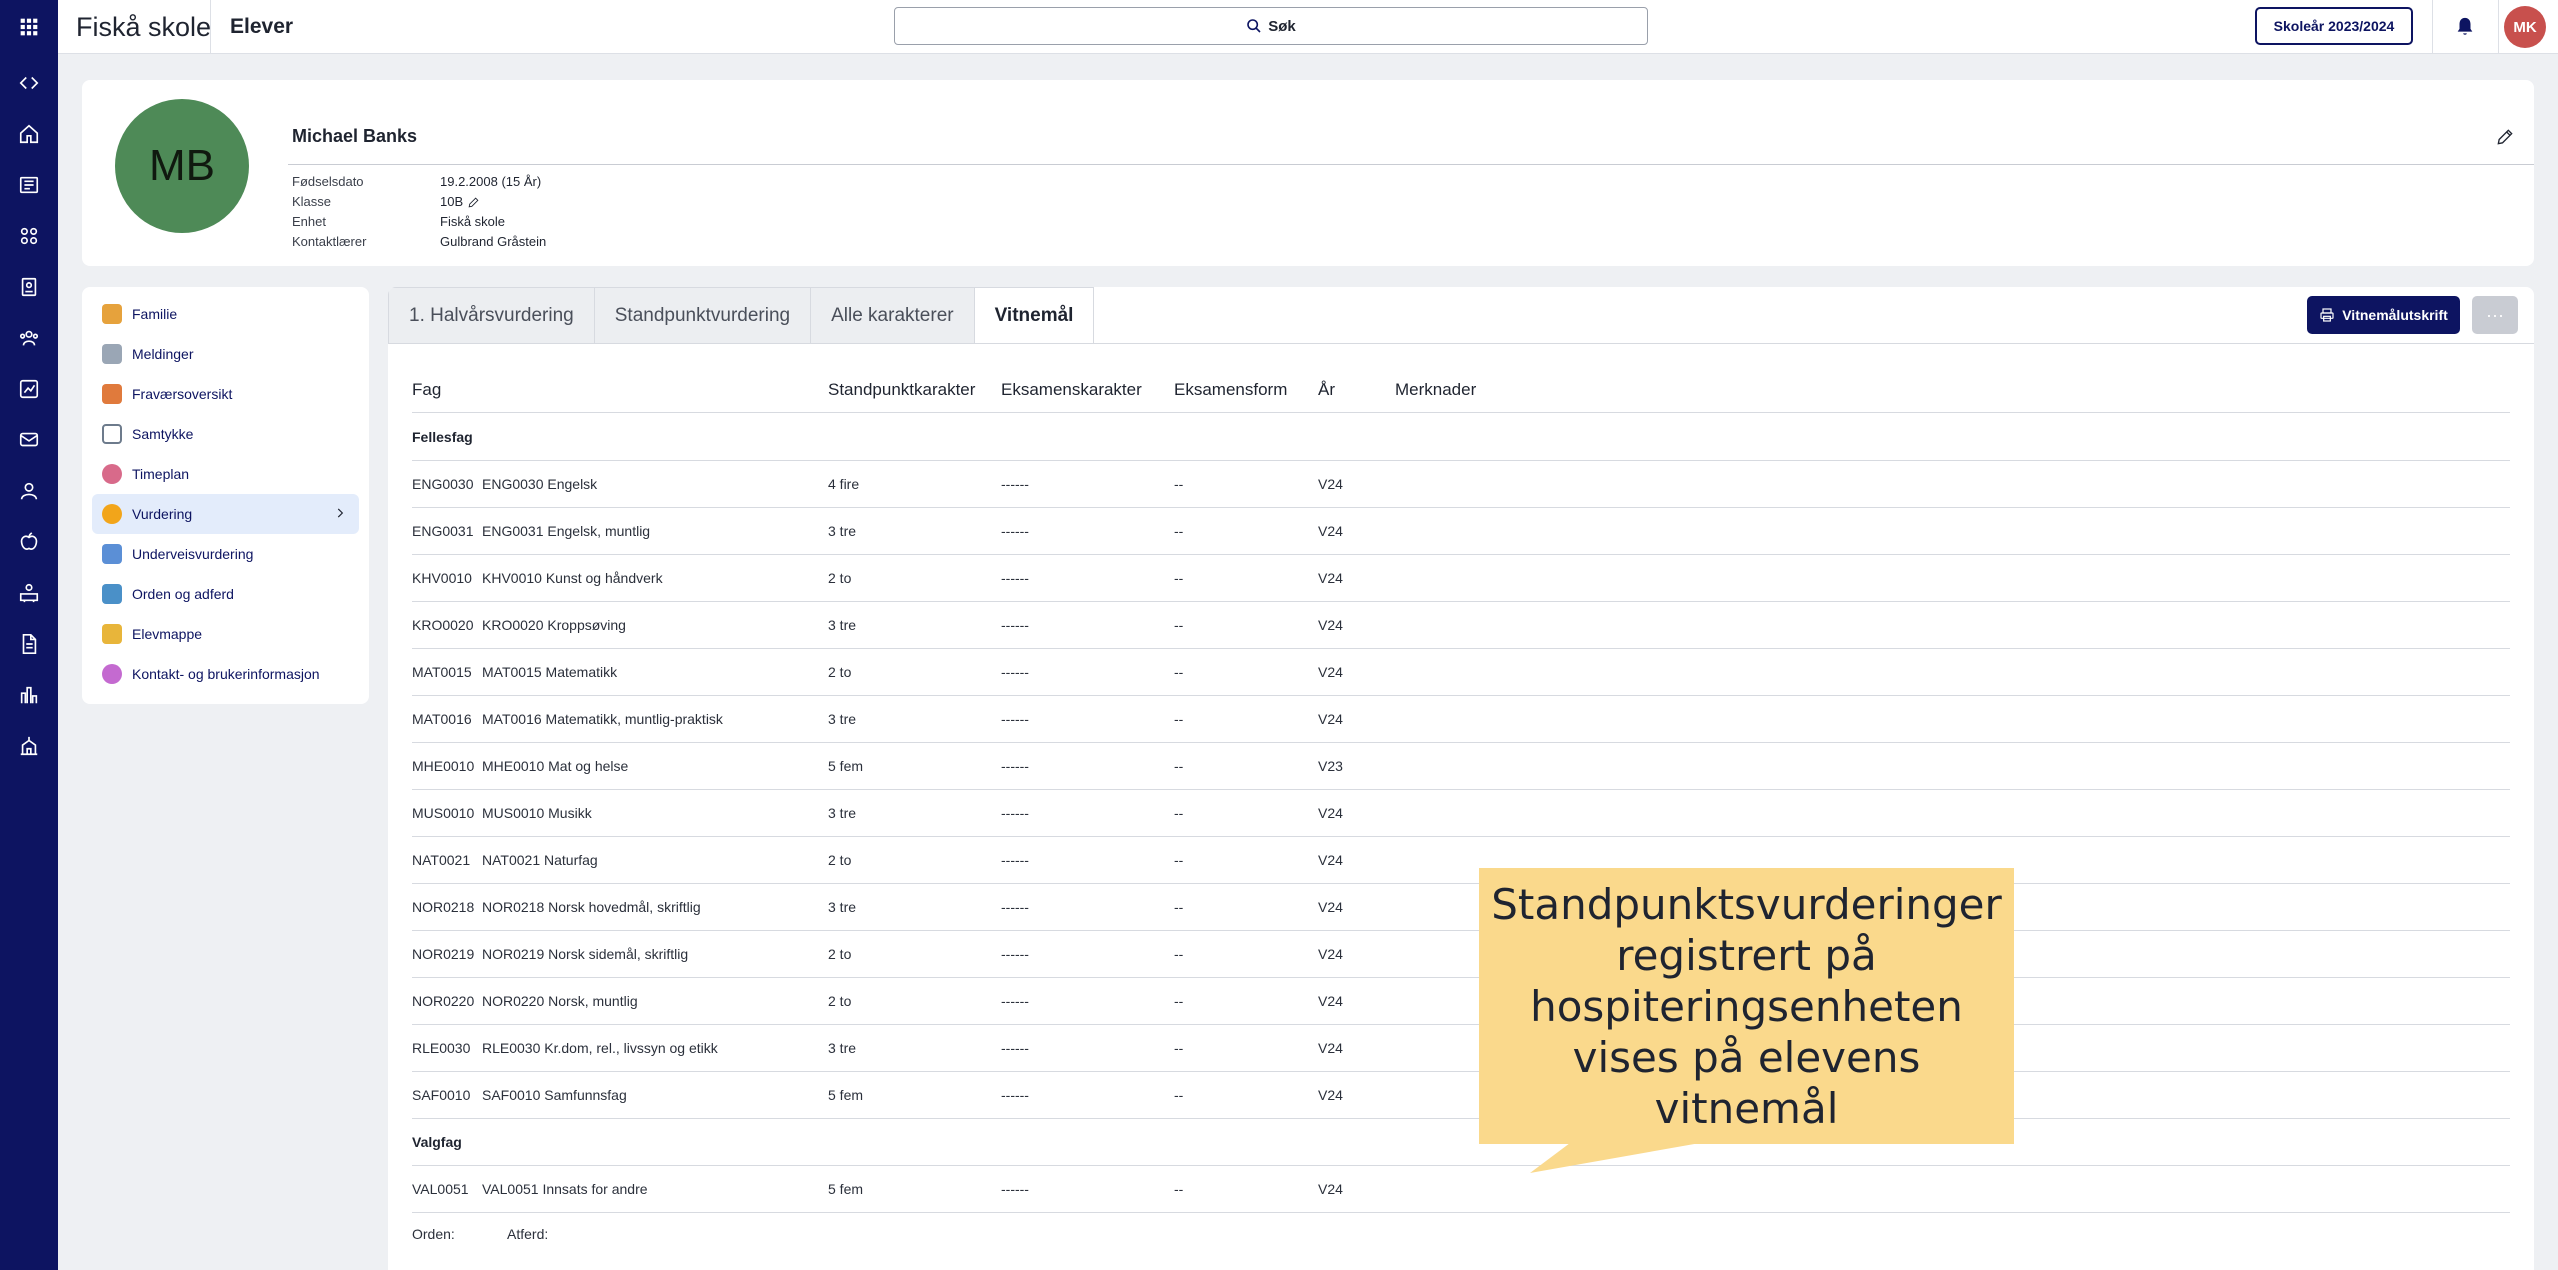 Image resolution: width=2558 pixels, height=1270 pixels. I want to click on menu-item-meldinger: Meldinger, so click(225, 354).